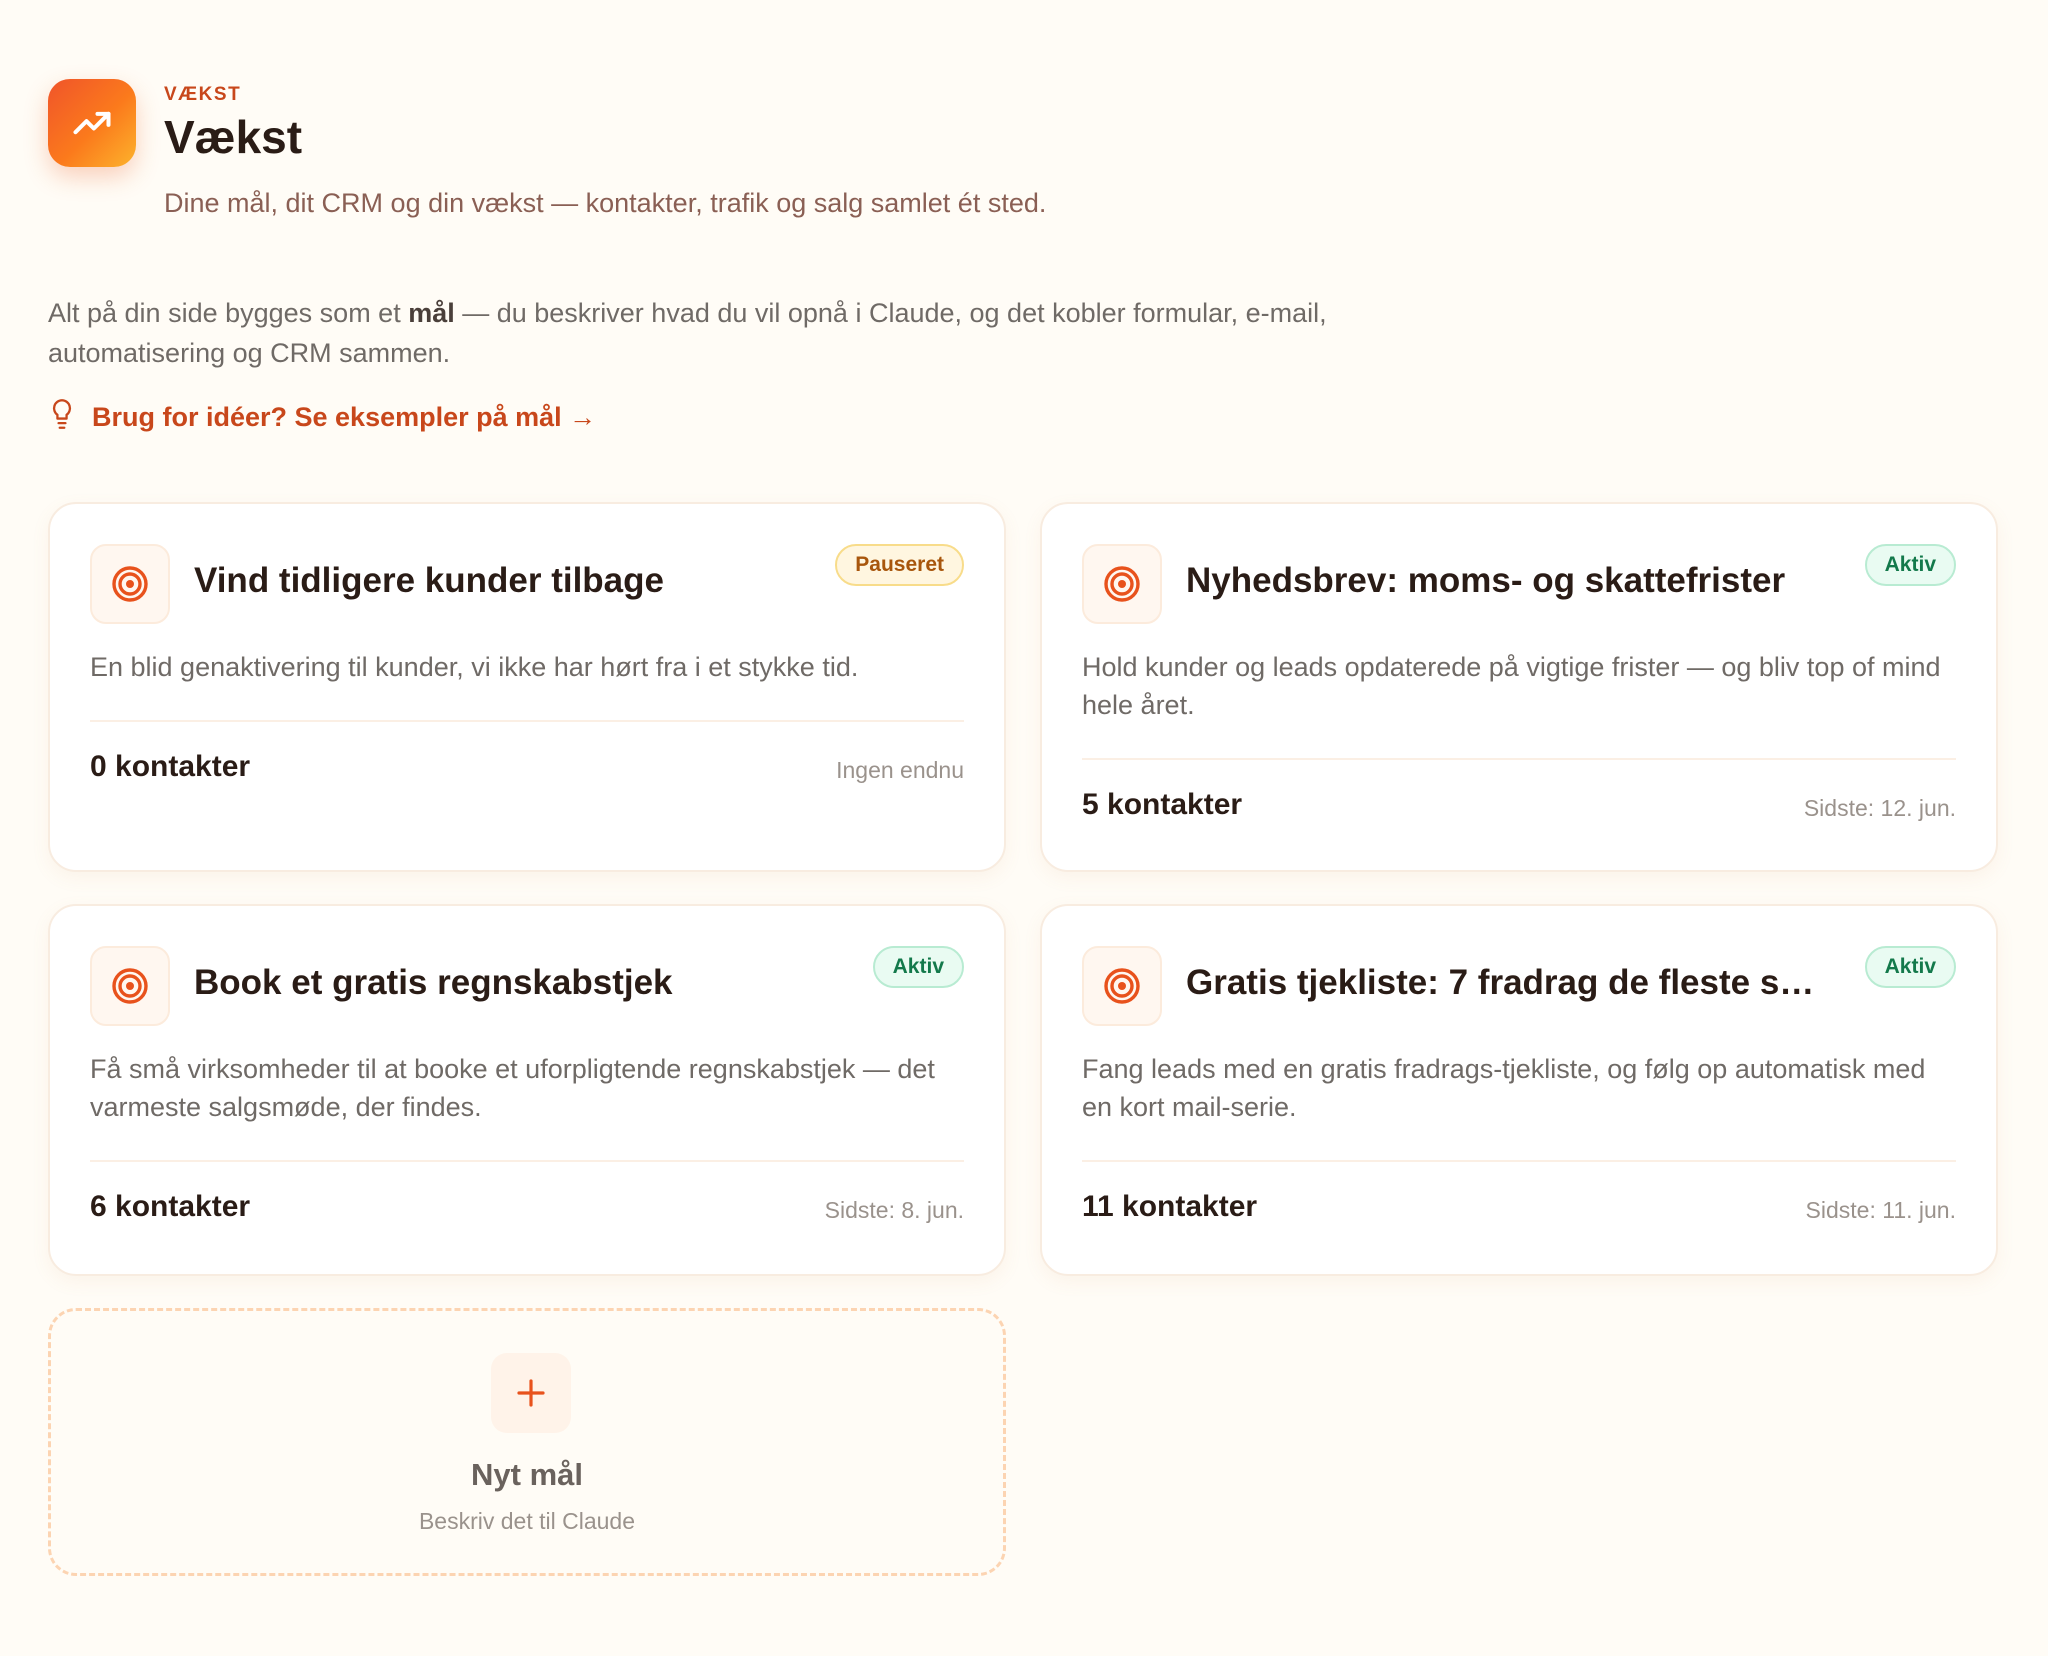  Describe the element at coordinates (170, 766) in the screenshot. I see `contact-count: 0 kontakter` at that location.